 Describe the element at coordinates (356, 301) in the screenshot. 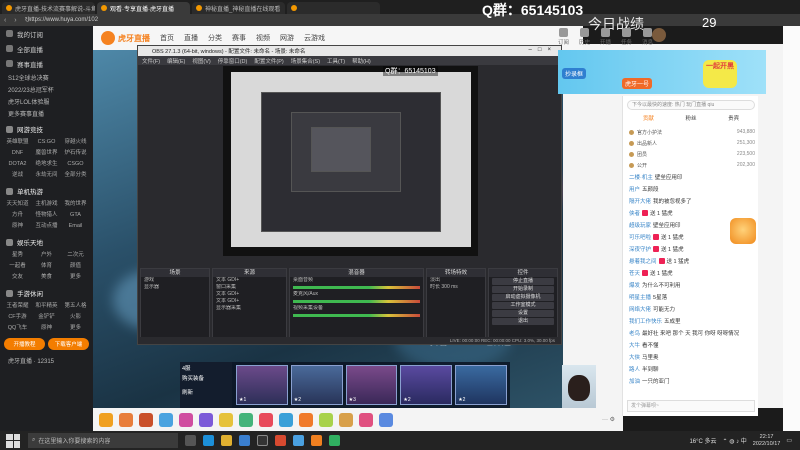

I see `audio-meter` at that location.